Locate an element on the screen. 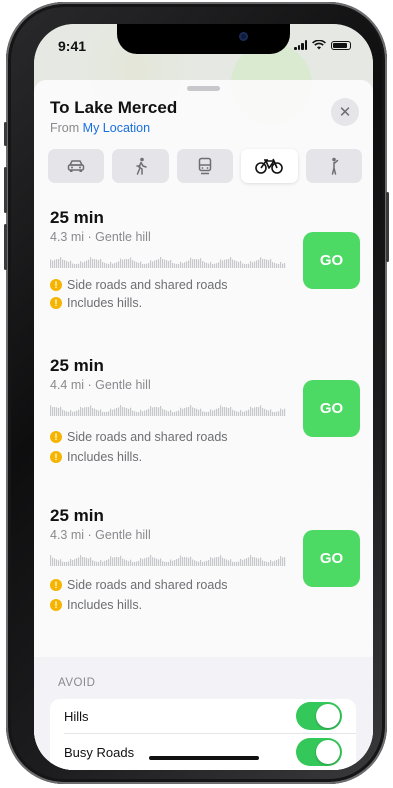 Image resolution: width=393 pixels, height=788 pixels. wifi-icon is located at coordinates (319, 45).